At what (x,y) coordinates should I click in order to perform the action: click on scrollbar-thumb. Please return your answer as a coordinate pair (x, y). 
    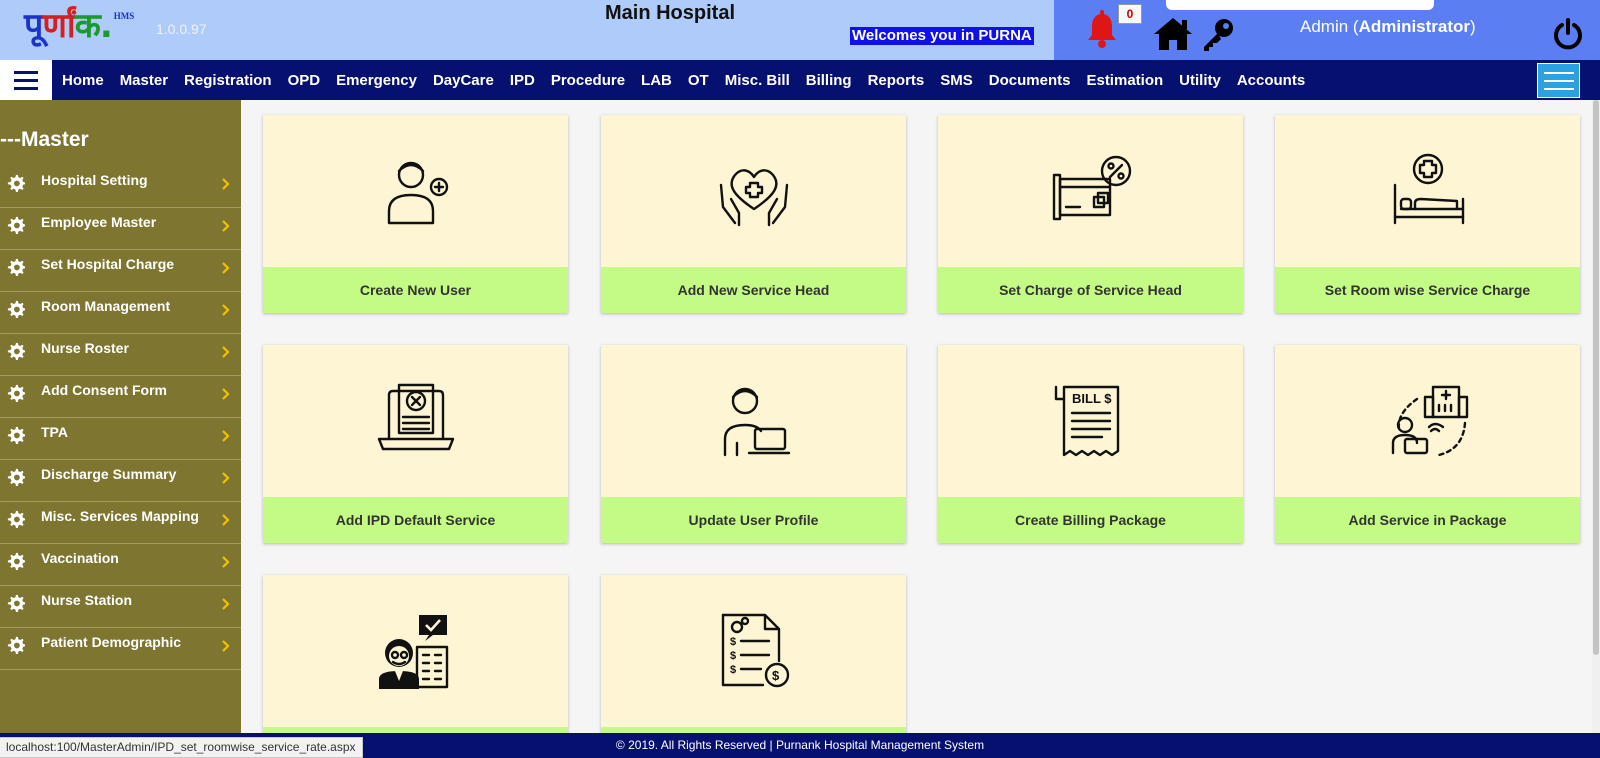
    Looking at the image, I should click on (1596, 377).